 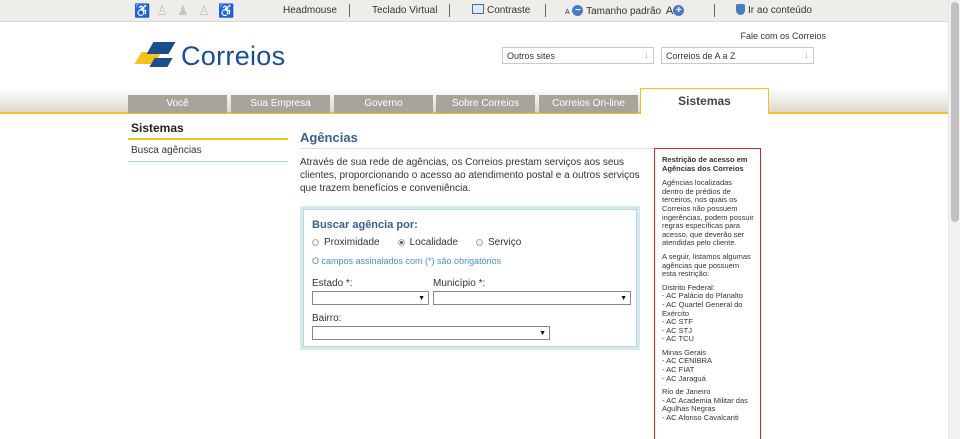 I want to click on title-divider, so click(x=477, y=148).